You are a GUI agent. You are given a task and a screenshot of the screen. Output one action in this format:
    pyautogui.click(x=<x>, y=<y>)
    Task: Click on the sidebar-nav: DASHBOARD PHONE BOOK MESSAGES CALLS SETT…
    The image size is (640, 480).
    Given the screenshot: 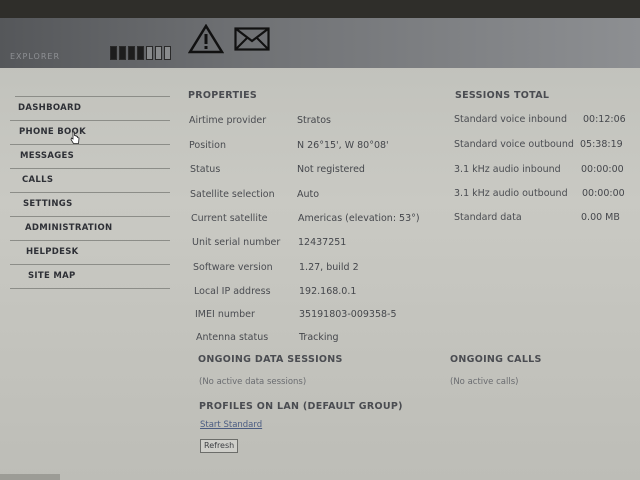 What is the action you would take?
    pyautogui.click(x=90, y=192)
    